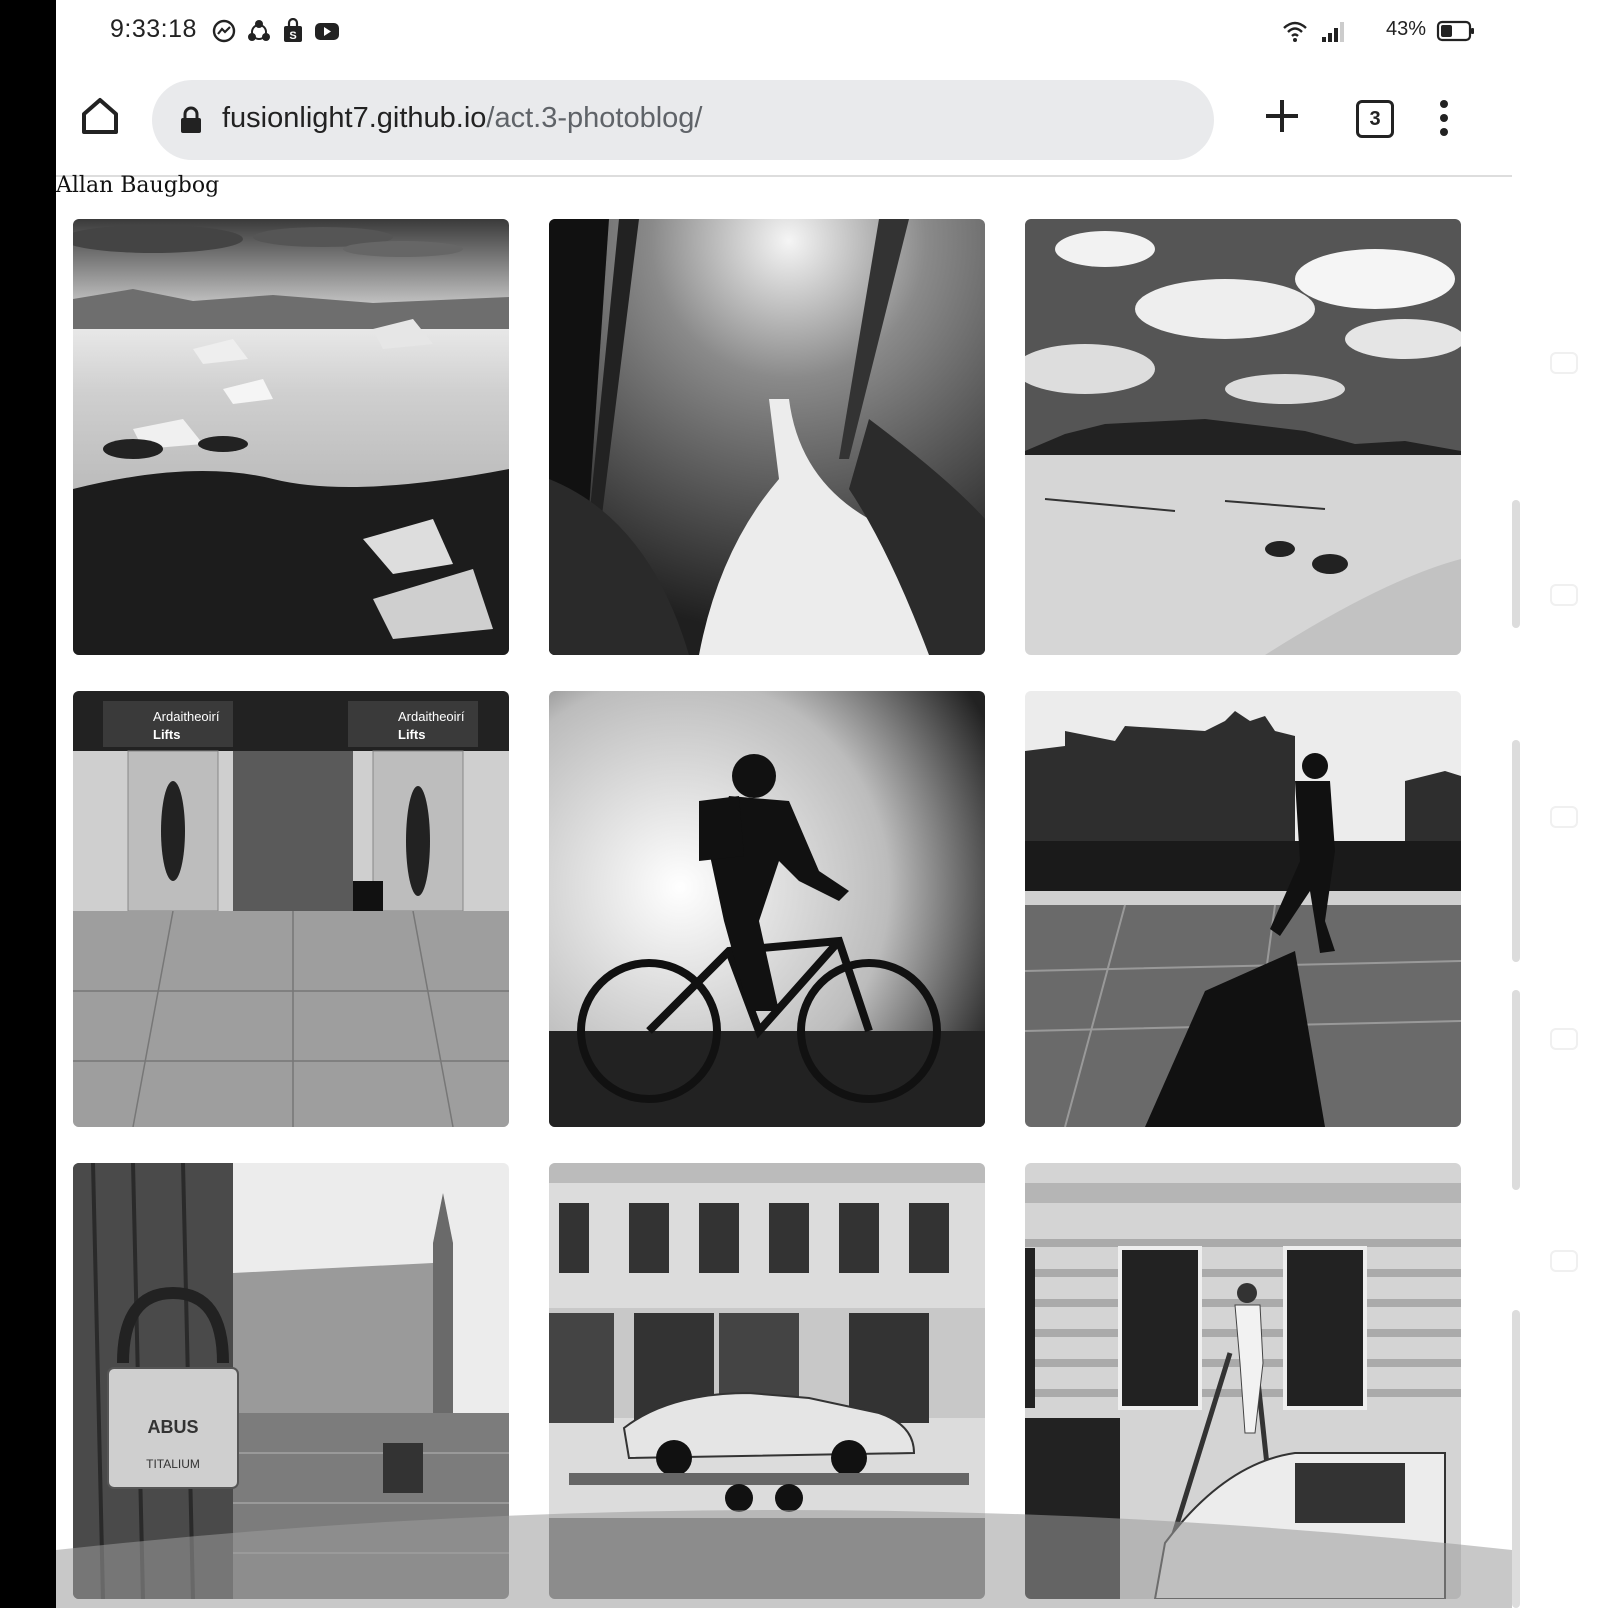 The height and width of the screenshot is (1608, 1600). What do you see at coordinates (784, 1559) in the screenshot?
I see `bottom-overlay` at bounding box center [784, 1559].